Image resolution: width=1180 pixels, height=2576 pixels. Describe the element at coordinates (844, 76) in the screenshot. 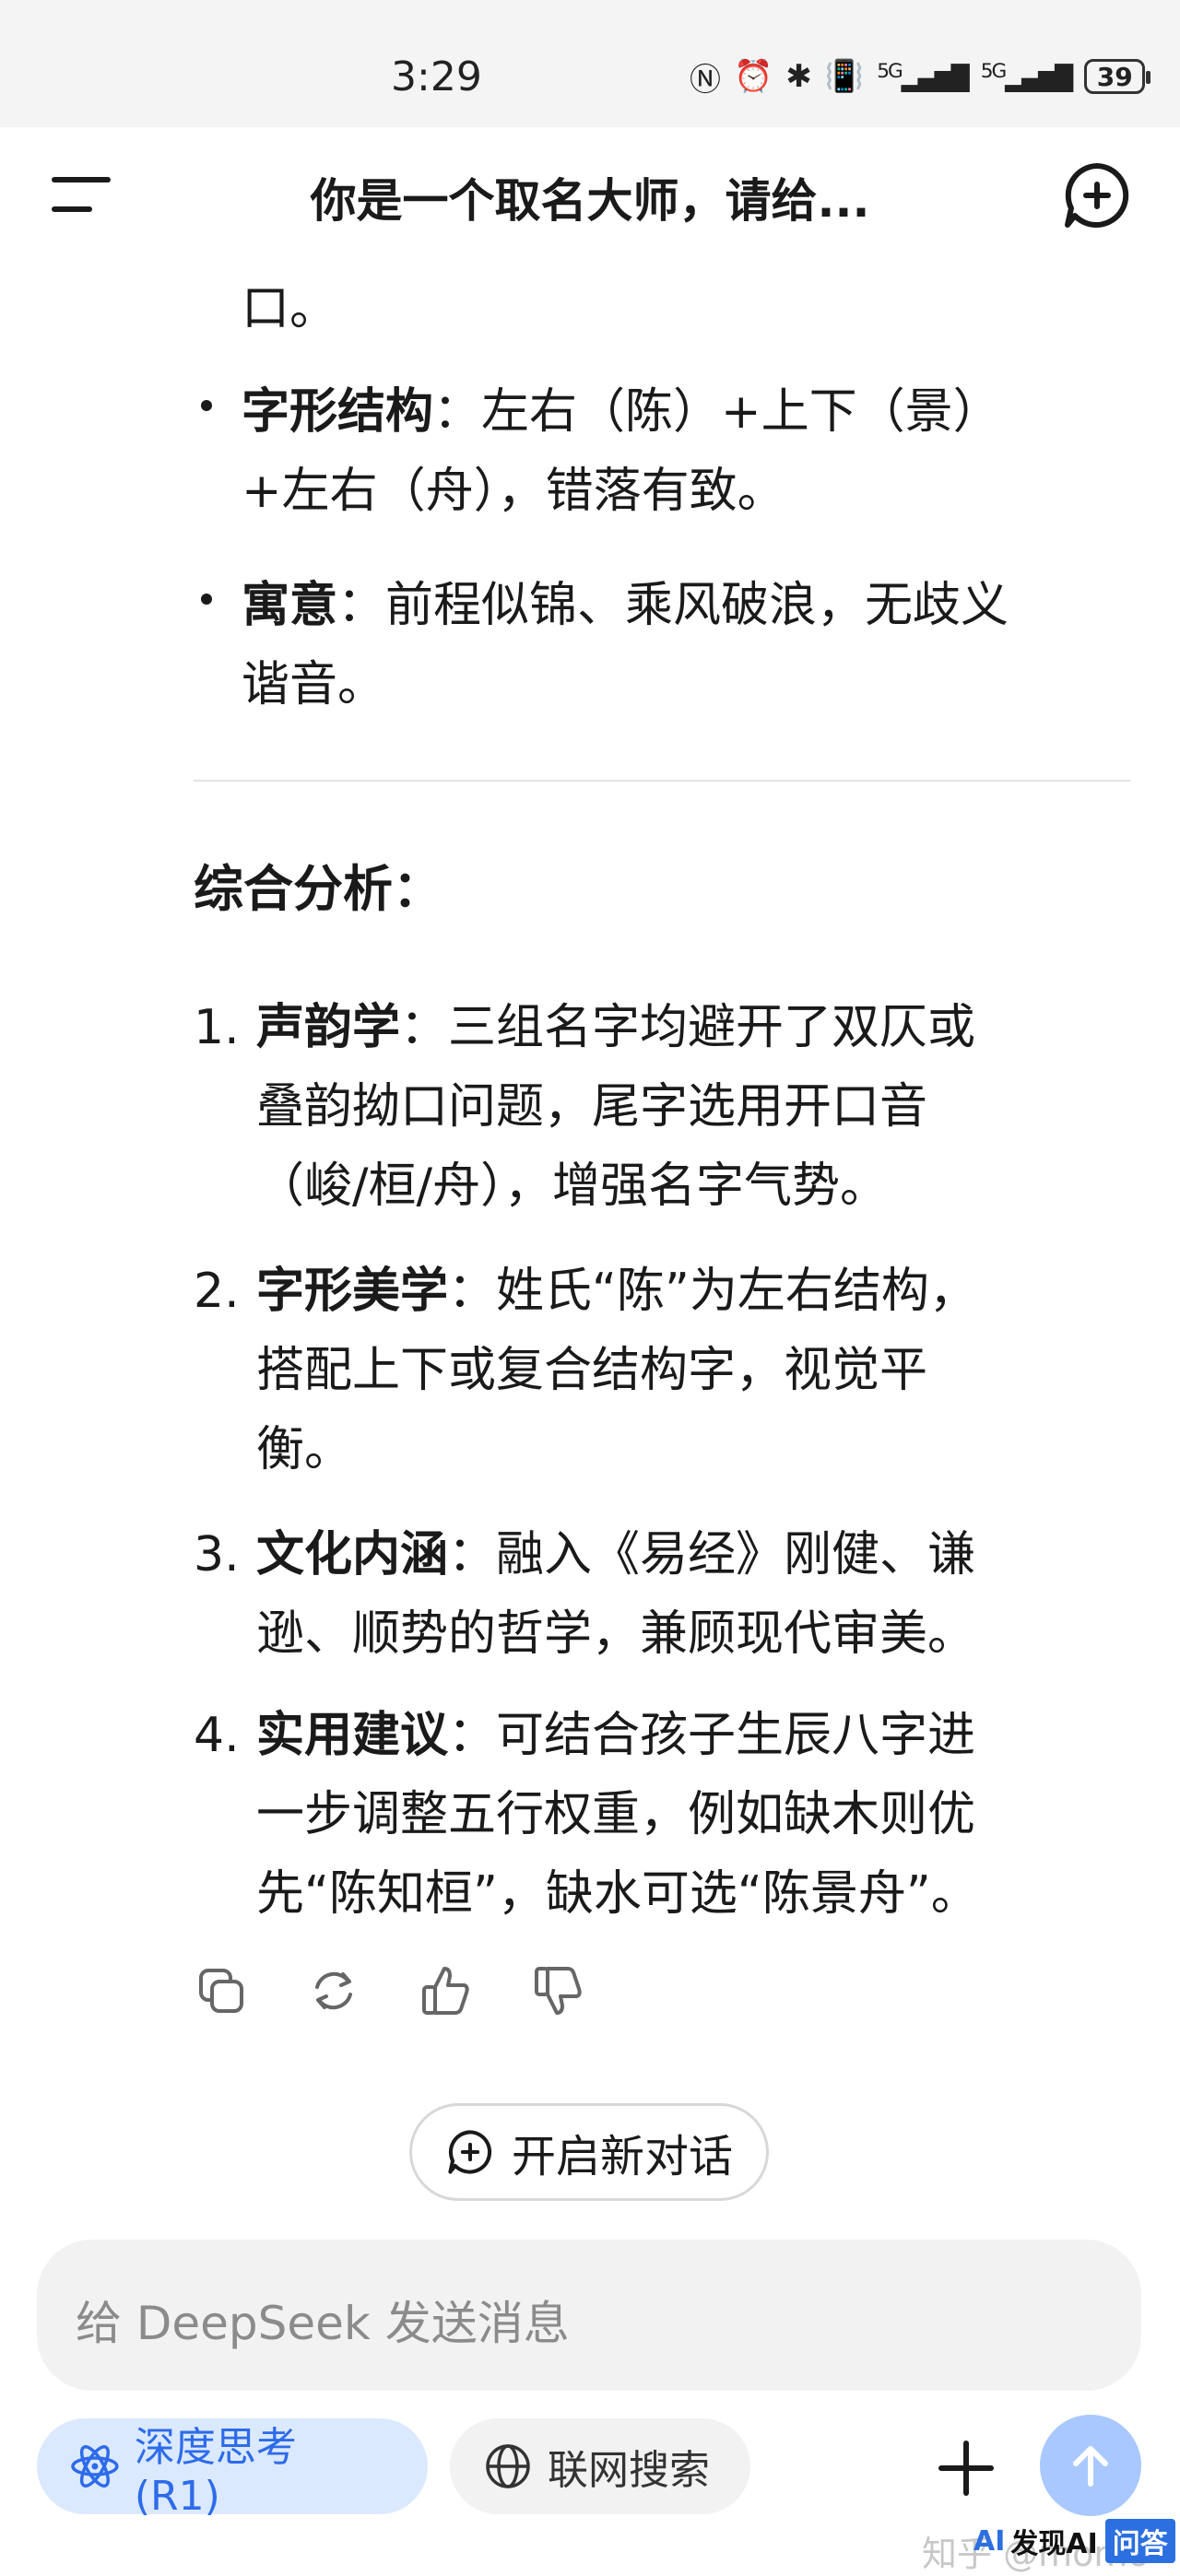

I see `vibrate-icon: 📳` at that location.